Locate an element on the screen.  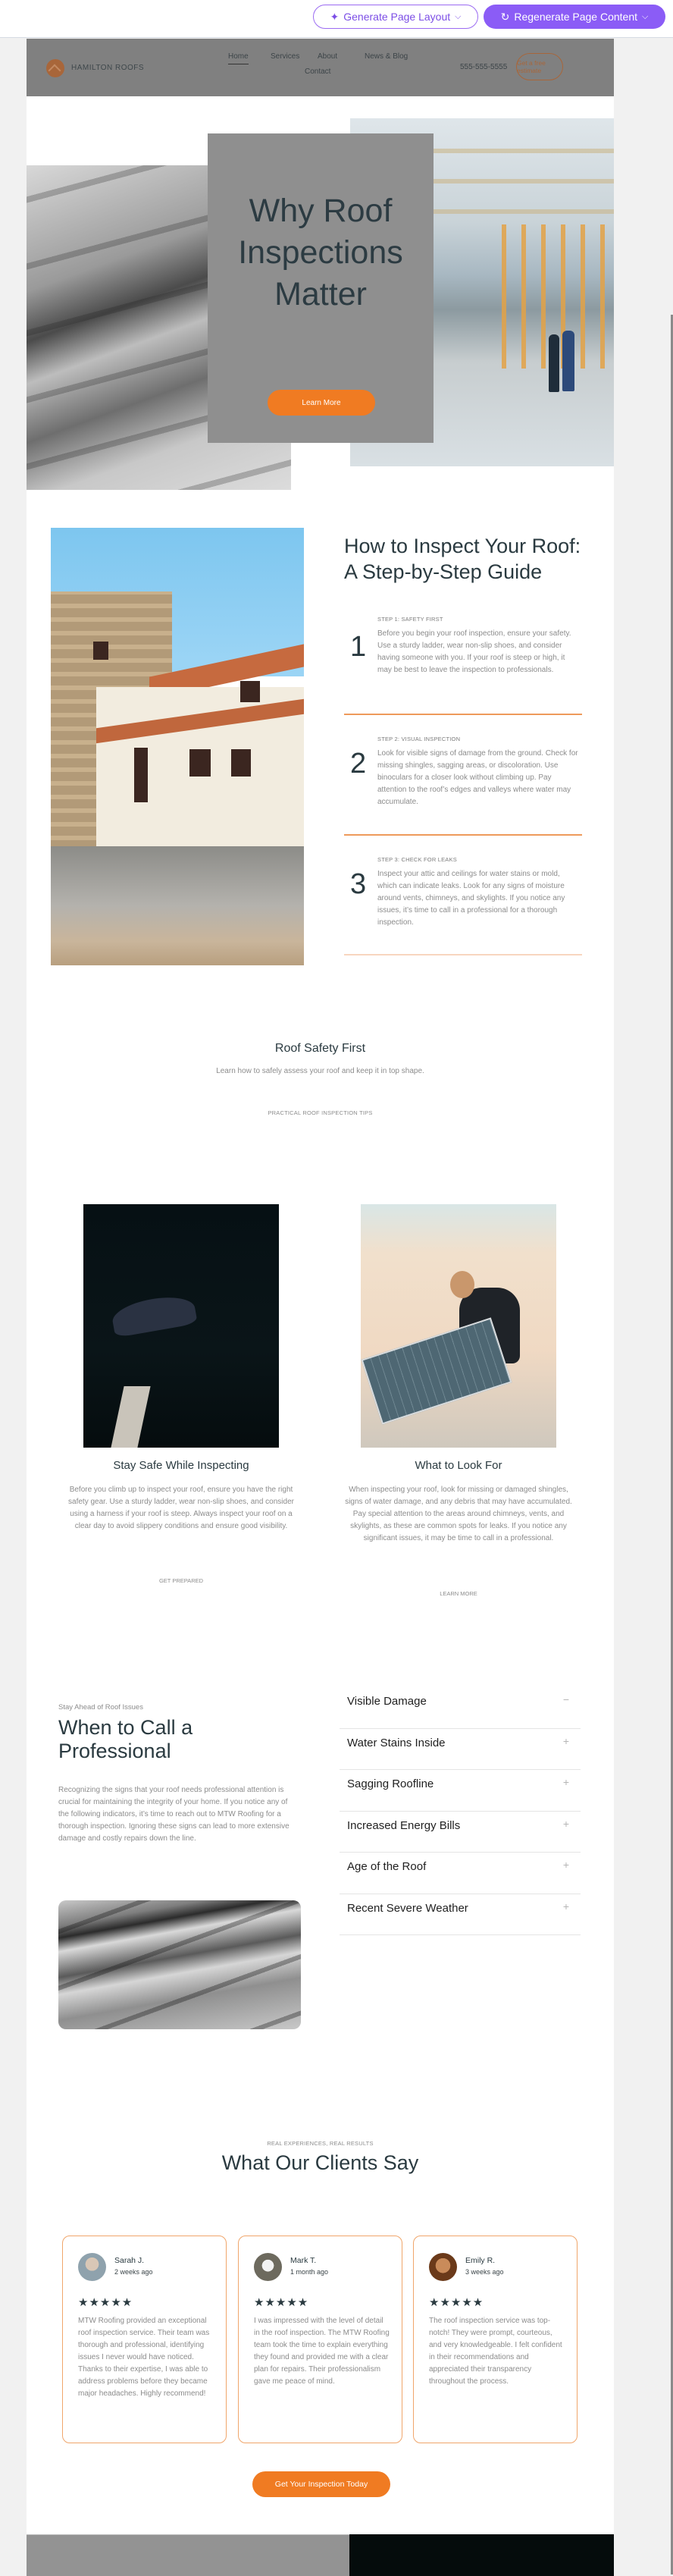
accordion-item-energy-bills: Increased Energy Bills + is located at coordinates (460, 1832).